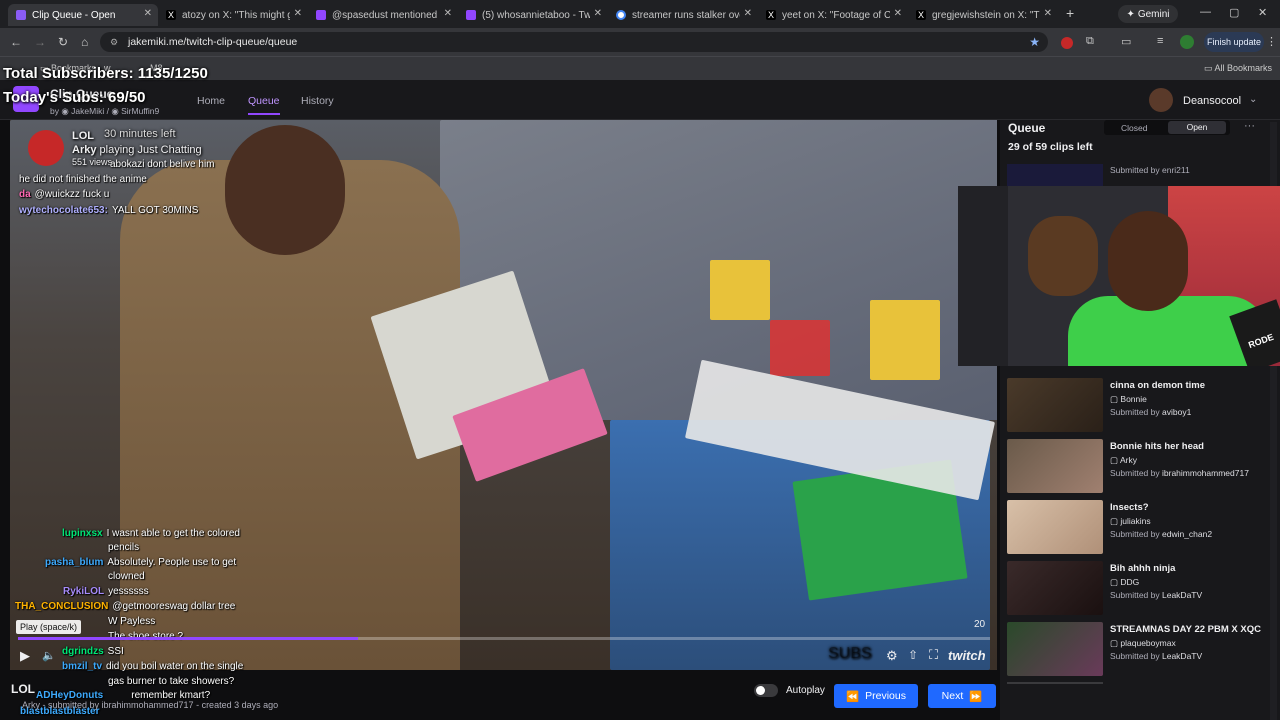  I want to click on next-button: Next ⏩, so click(962, 696).